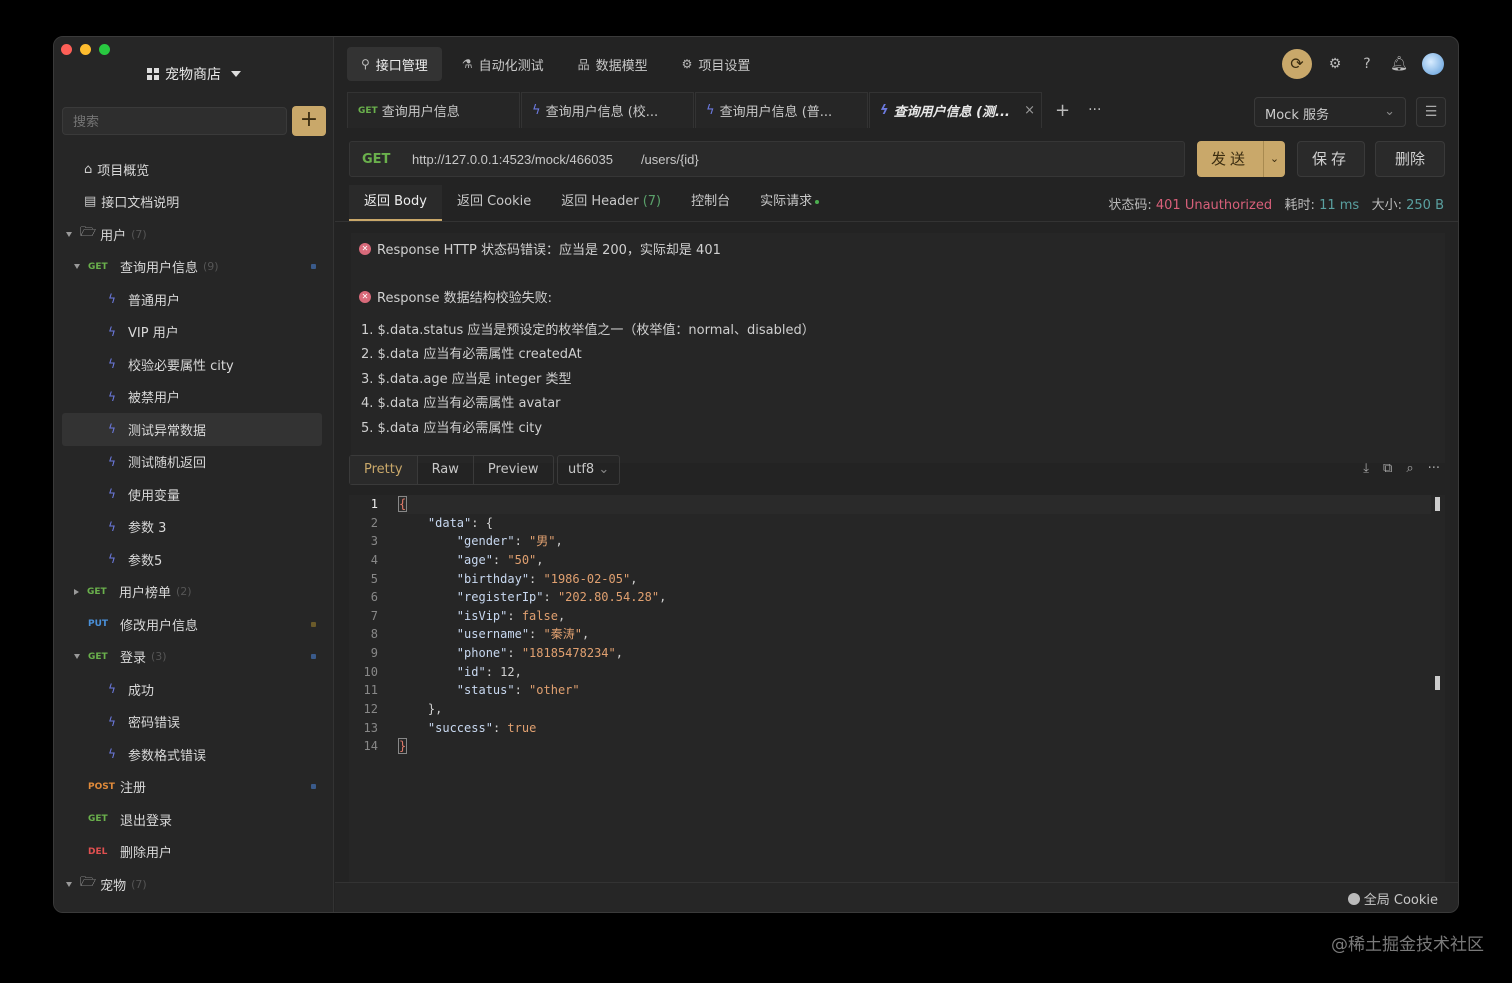 The height and width of the screenshot is (983, 1512). Describe the element at coordinates (817, 201) in the screenshot. I see `status-dot` at that location.